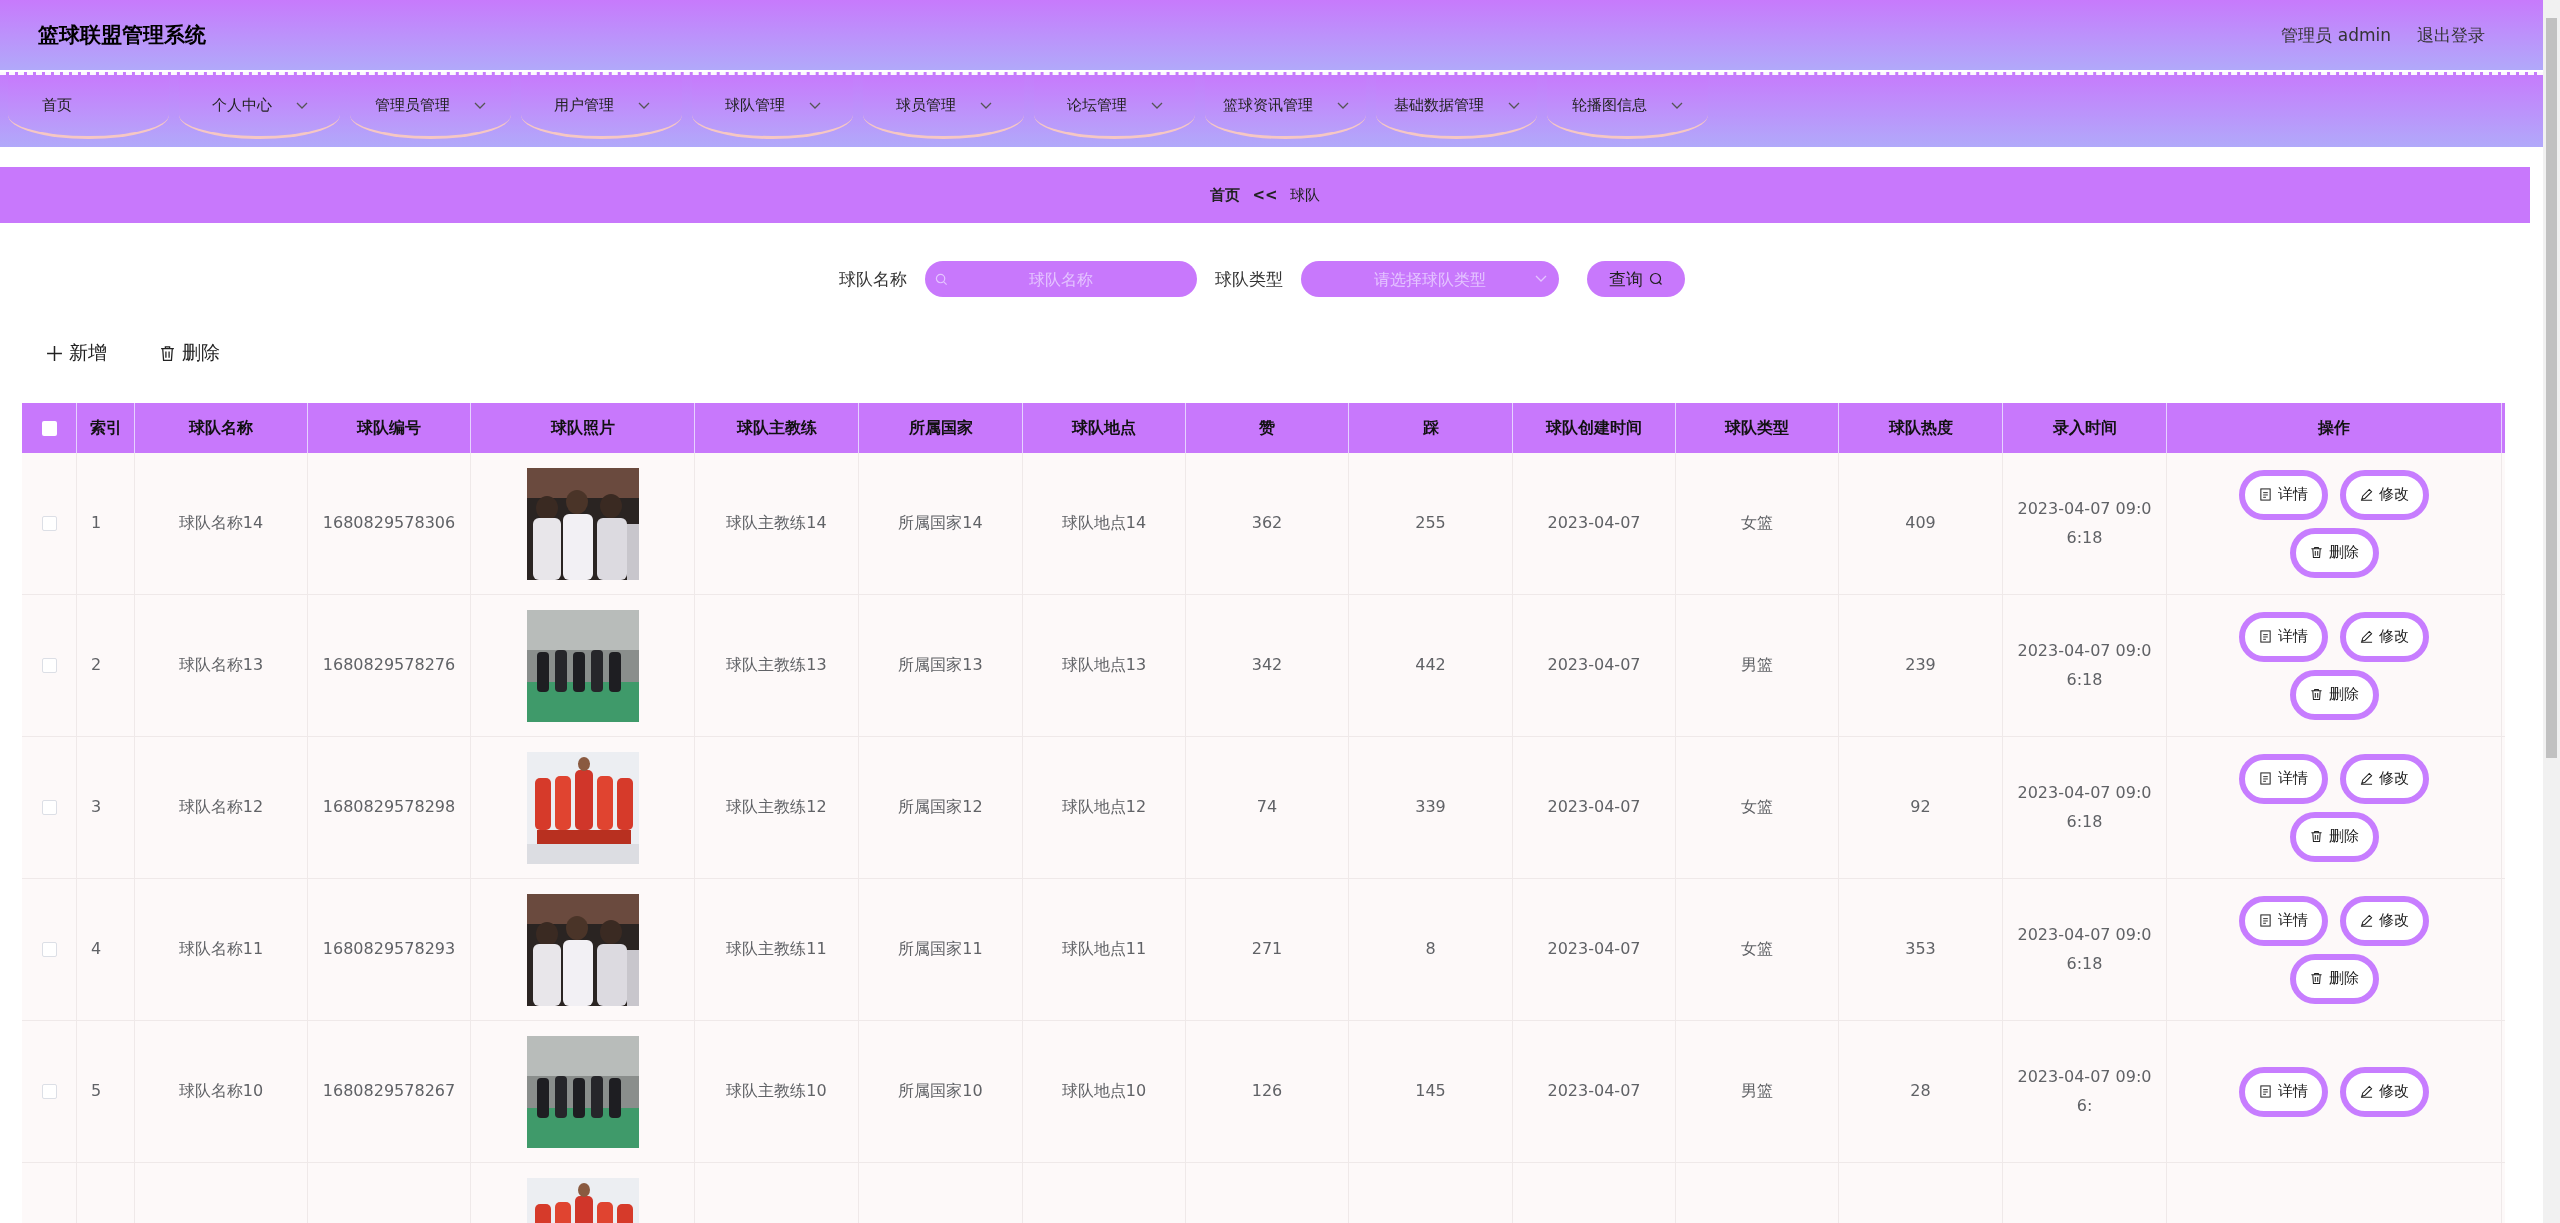 The height and width of the screenshot is (1223, 2560). What do you see at coordinates (1757, 1091) in the screenshot?
I see `table-cell-text: 男篮` at bounding box center [1757, 1091].